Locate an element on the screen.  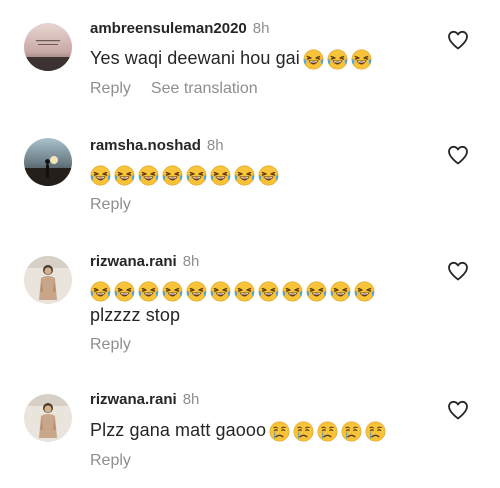
comment-text-line: Yes waqi deewani hou gai is located at coordinates (232, 59).